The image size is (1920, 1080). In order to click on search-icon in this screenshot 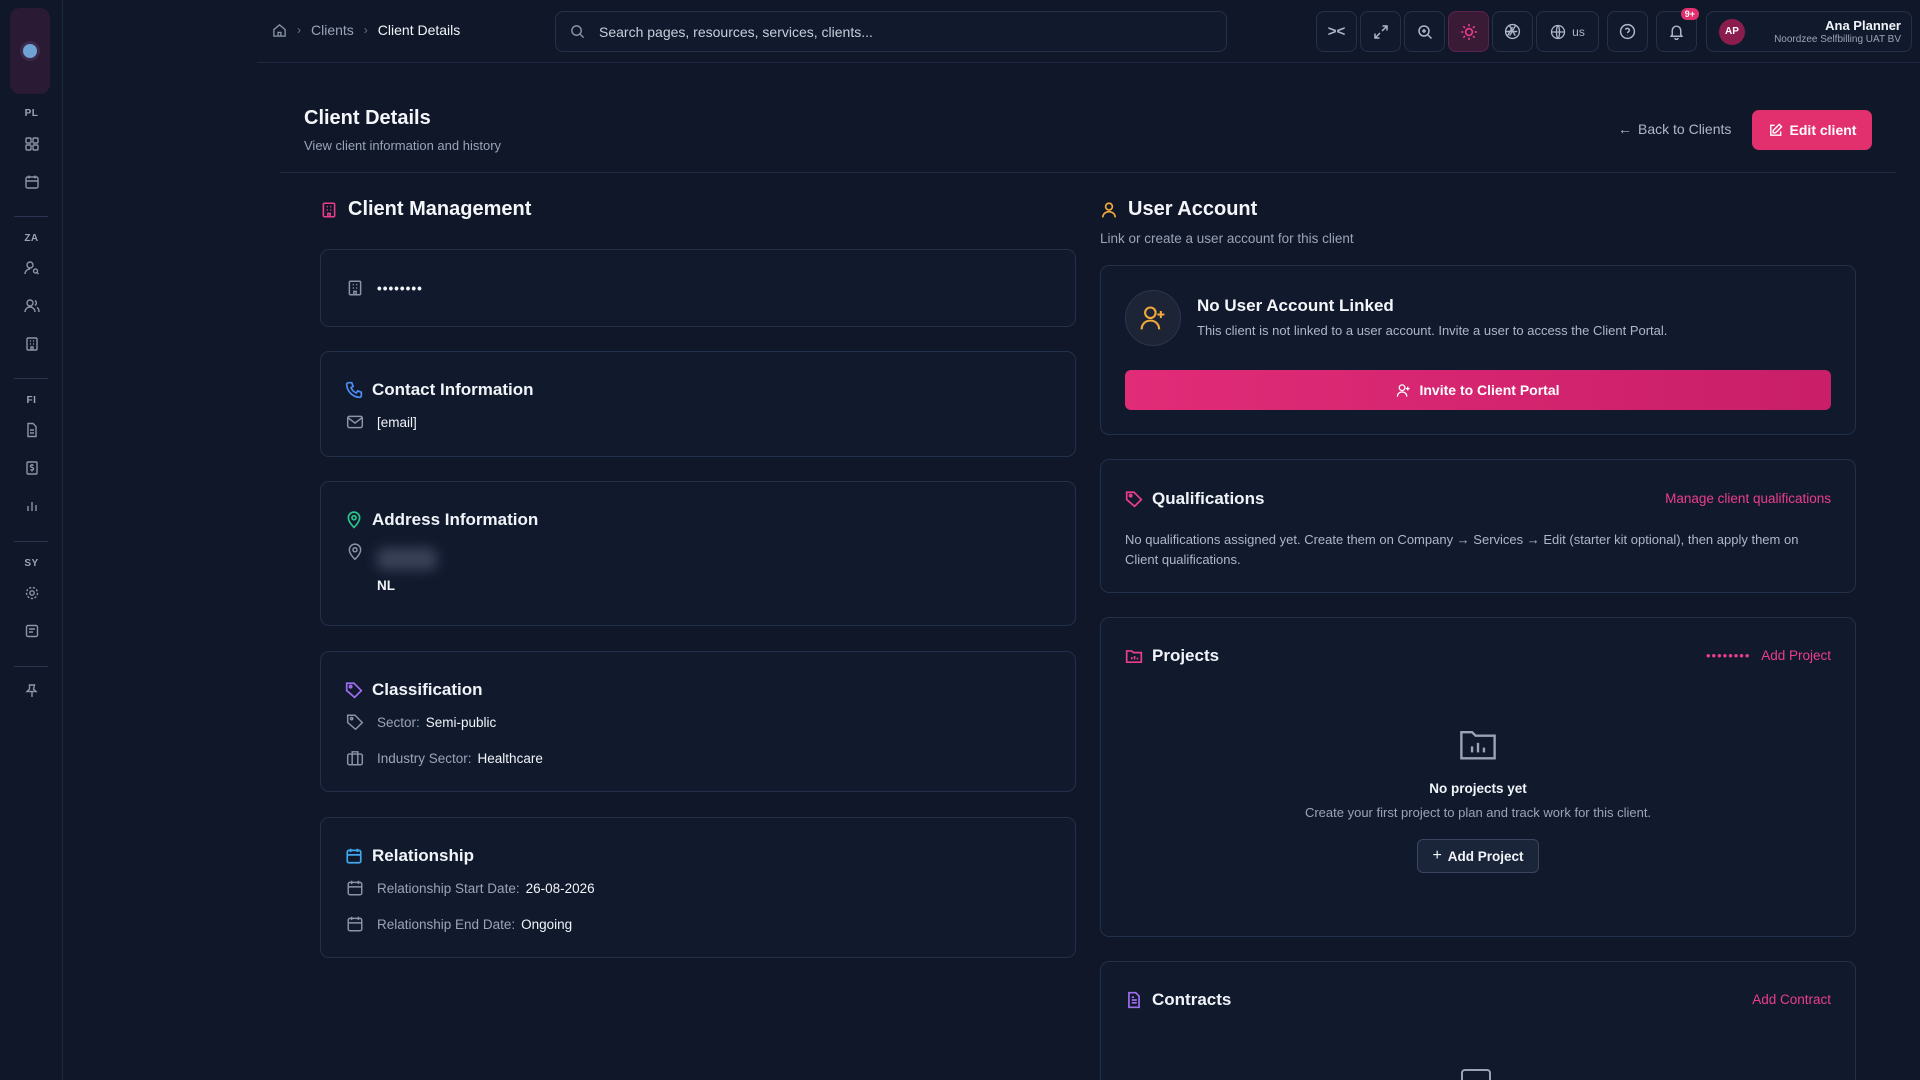, I will do `click(577, 31)`.